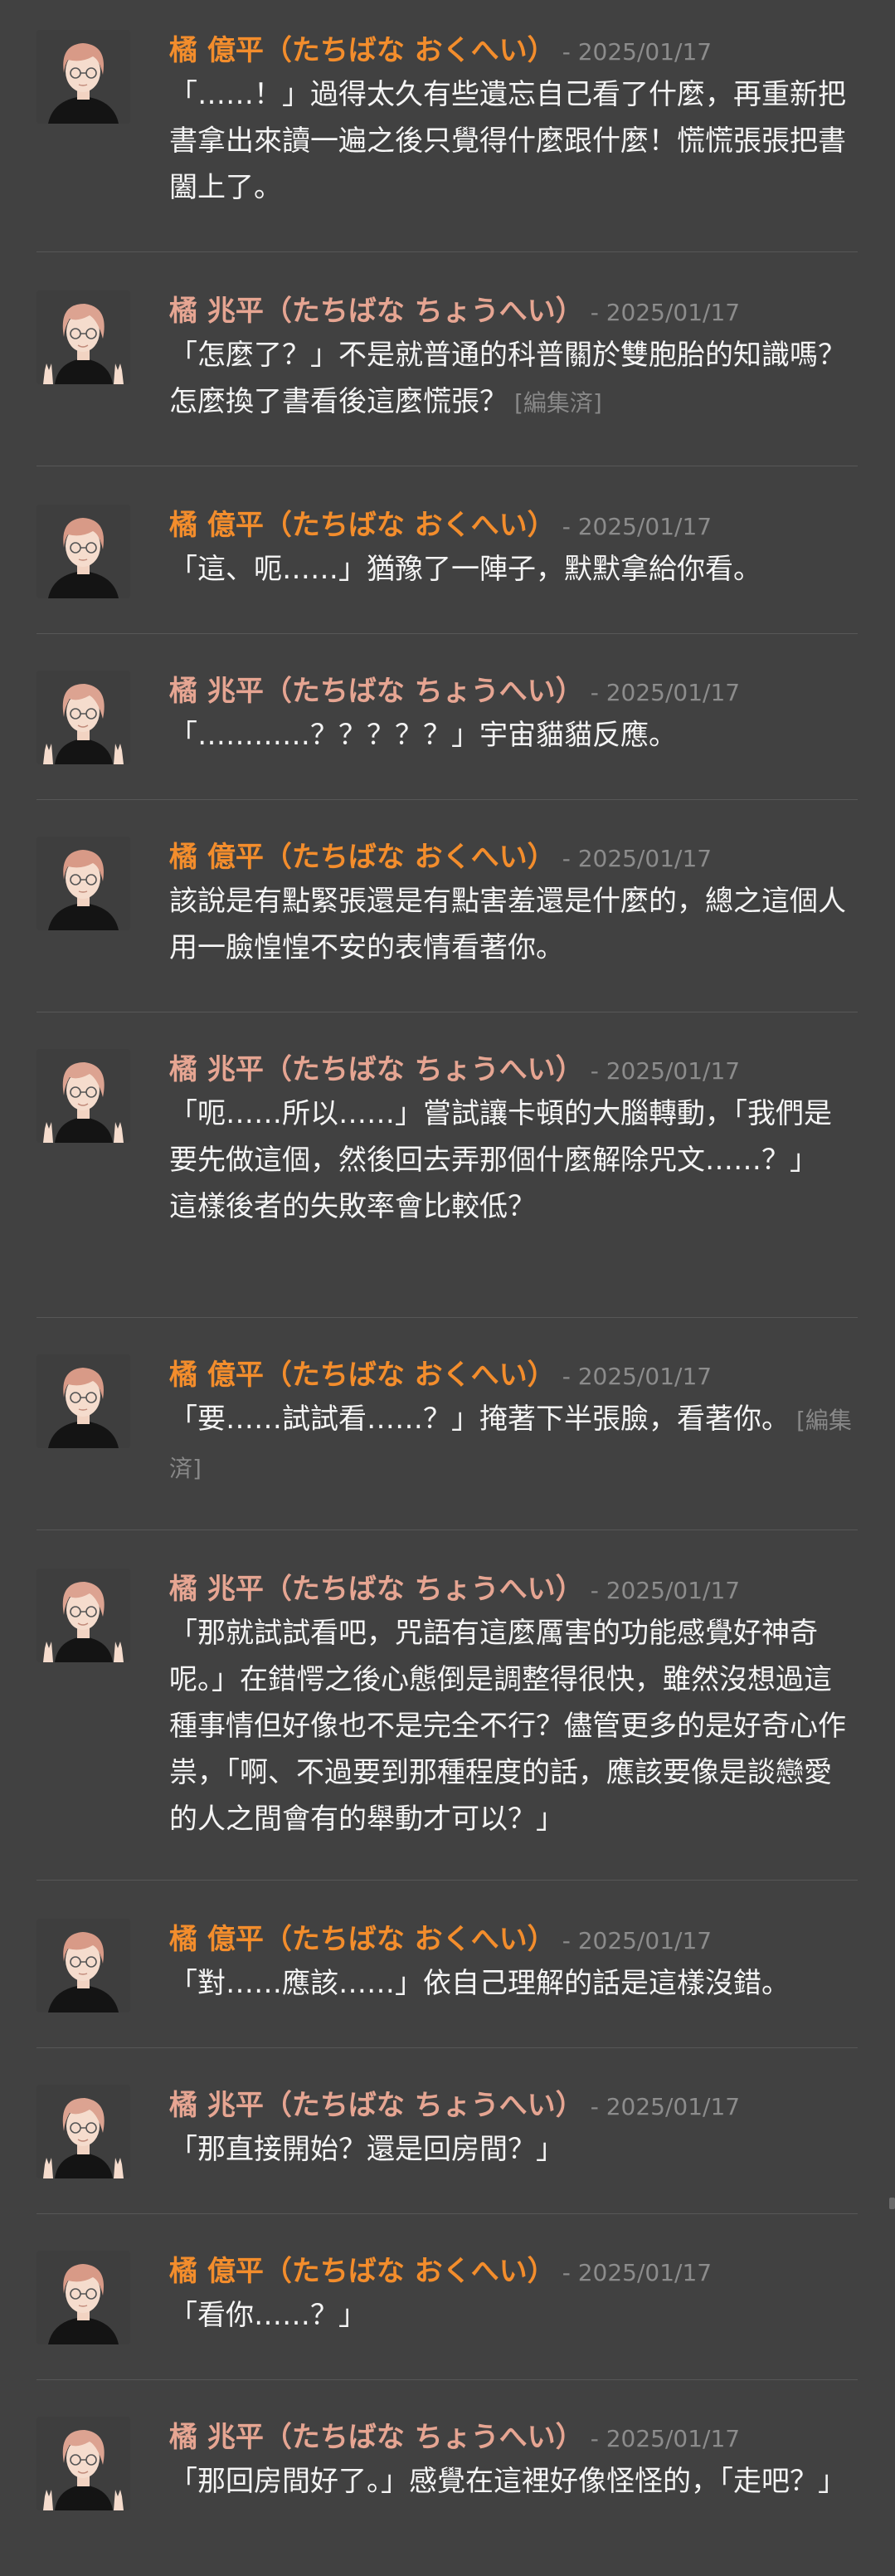 This screenshot has width=895, height=2576. I want to click on message-text-content: 「怎麼了？」不是就普通的科普關於雙胞胎的知識嗎？怎麼換了書看後這麼慌張？, so click(508, 379).